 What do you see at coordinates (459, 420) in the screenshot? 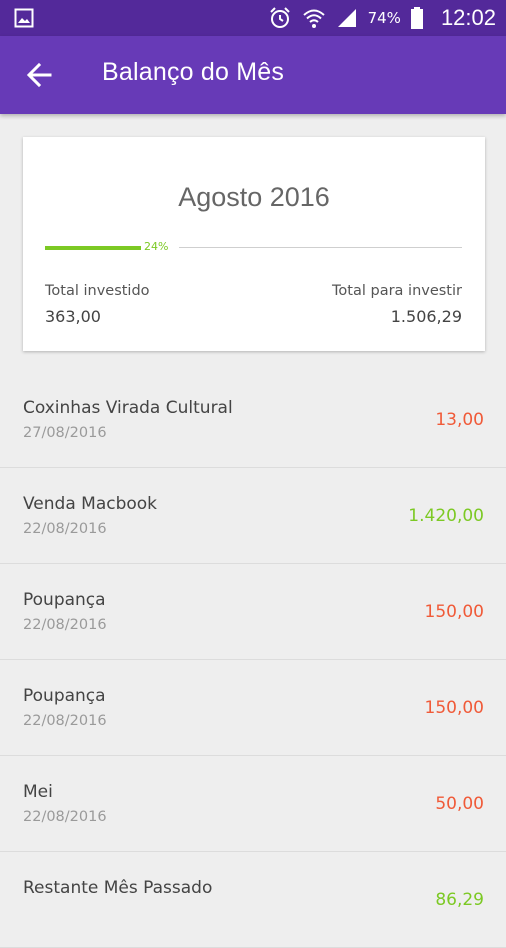
I see `transaction-amount: 13,00` at bounding box center [459, 420].